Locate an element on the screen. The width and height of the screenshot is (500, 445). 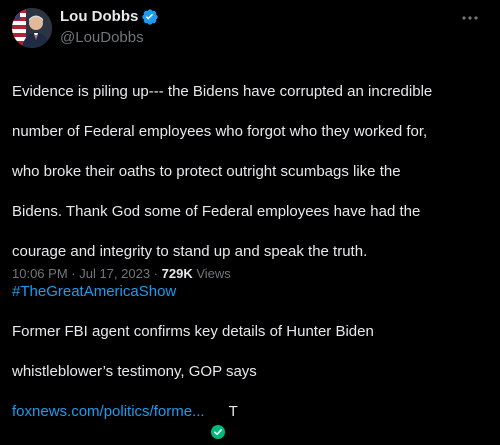
hashtag-link: #TheGreatAmericaShow is located at coordinates (250, 292).